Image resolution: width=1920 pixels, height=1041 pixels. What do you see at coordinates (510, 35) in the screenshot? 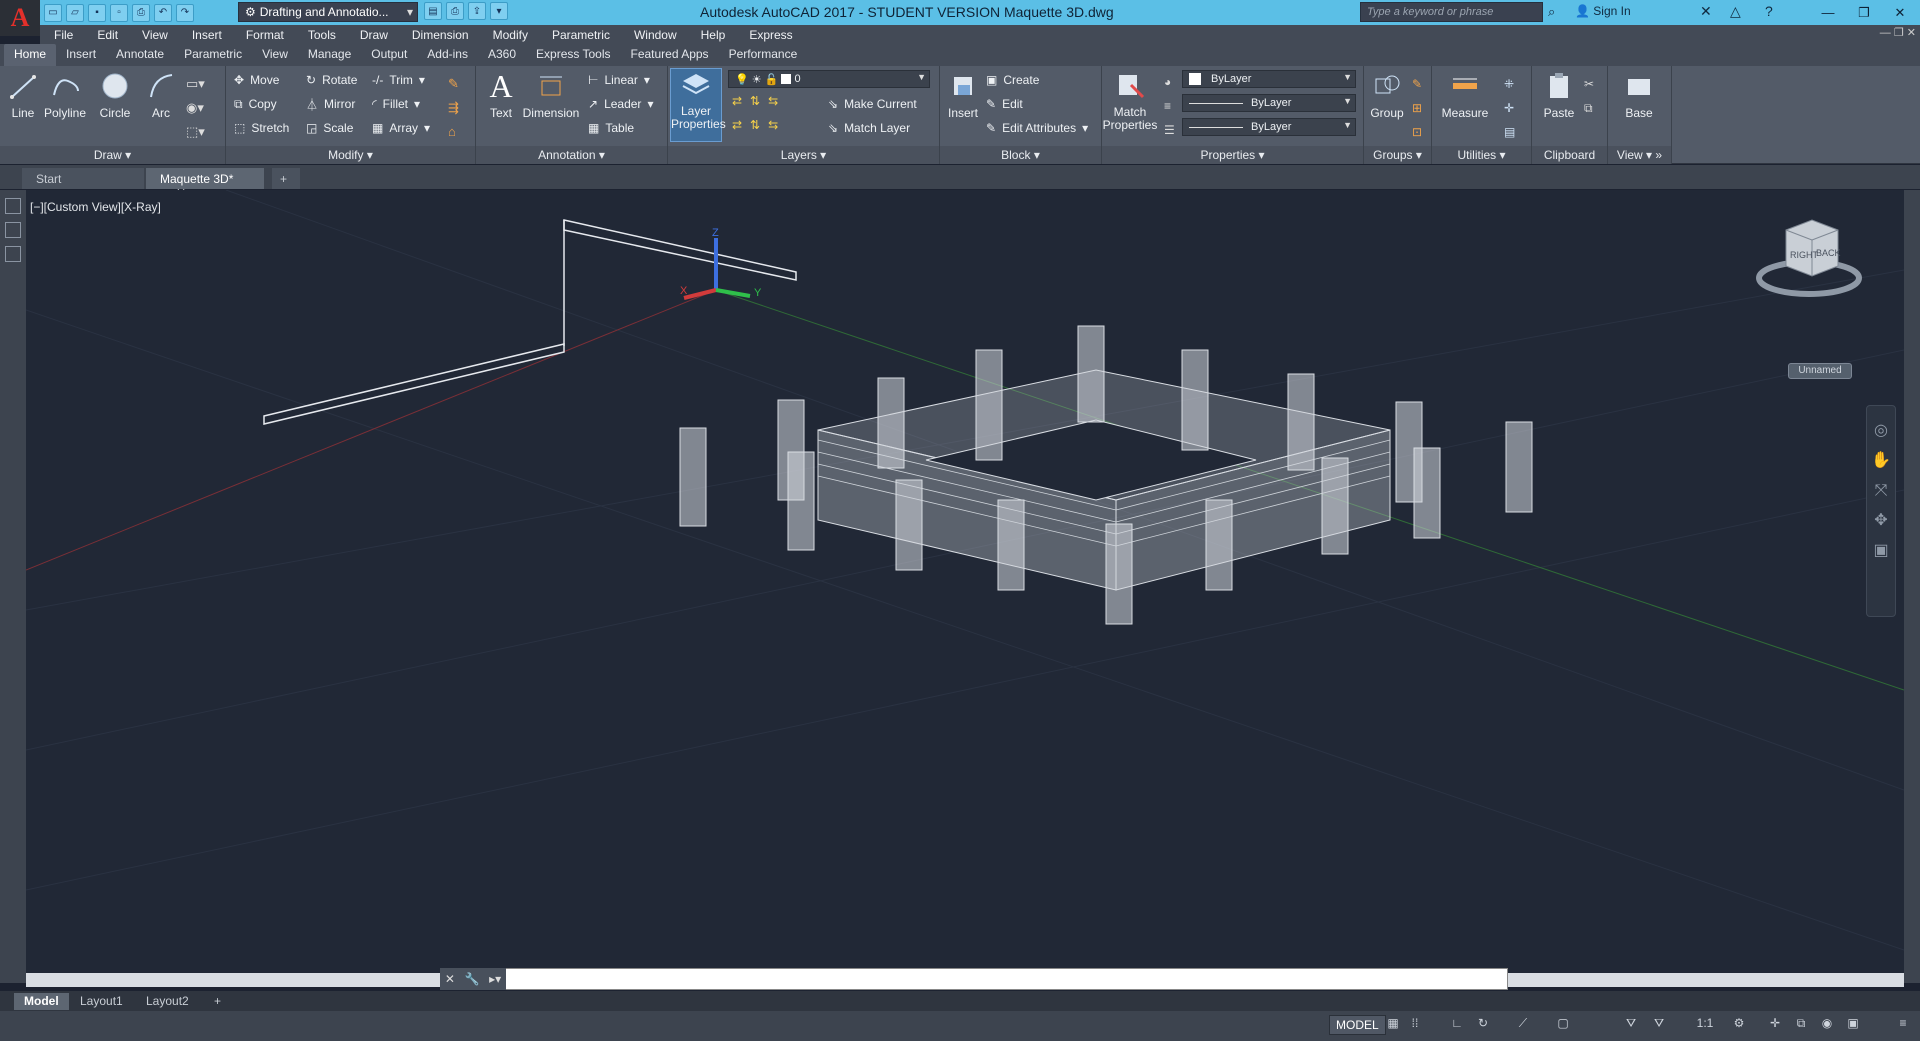
I see `menu-modify: Modify` at bounding box center [510, 35].